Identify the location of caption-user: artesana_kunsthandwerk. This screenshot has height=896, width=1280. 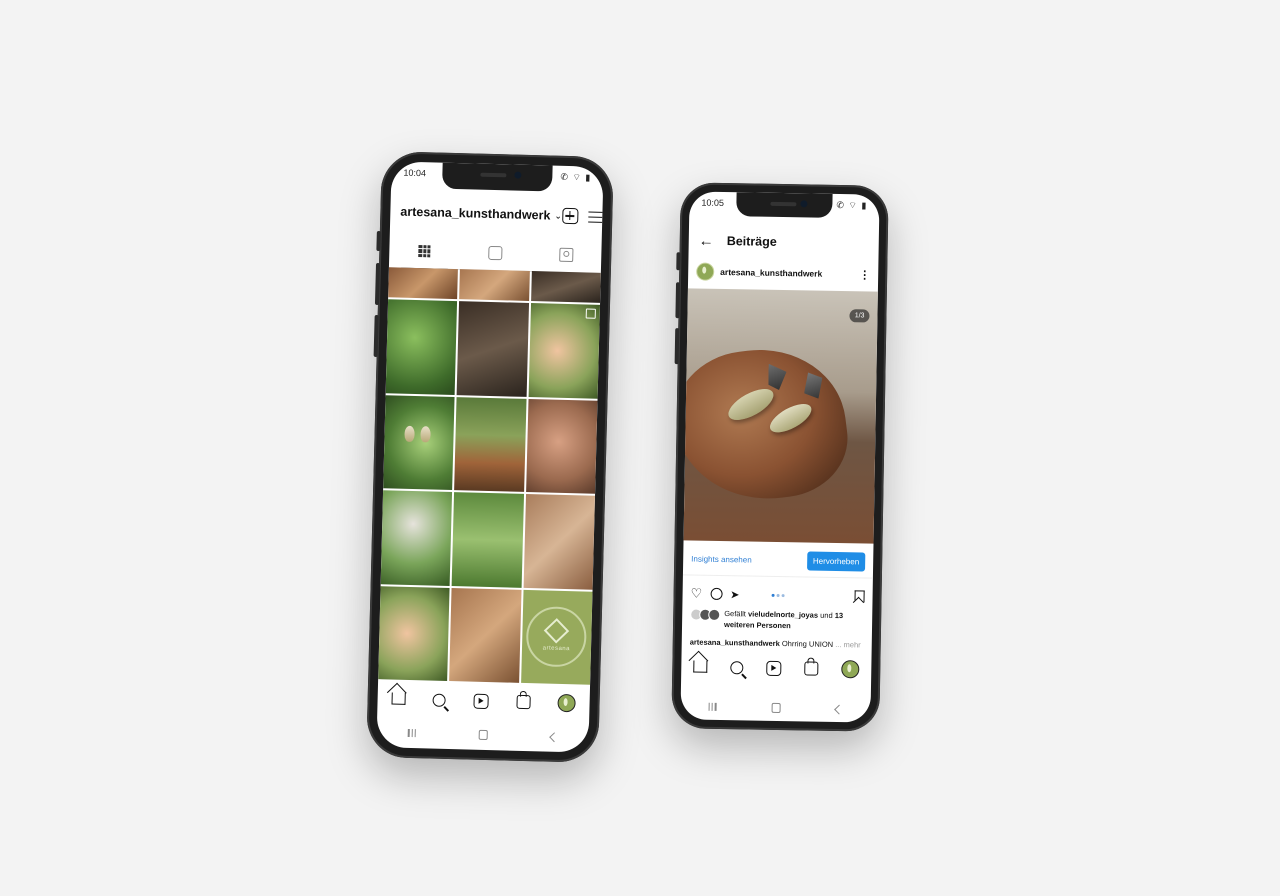
(735, 642).